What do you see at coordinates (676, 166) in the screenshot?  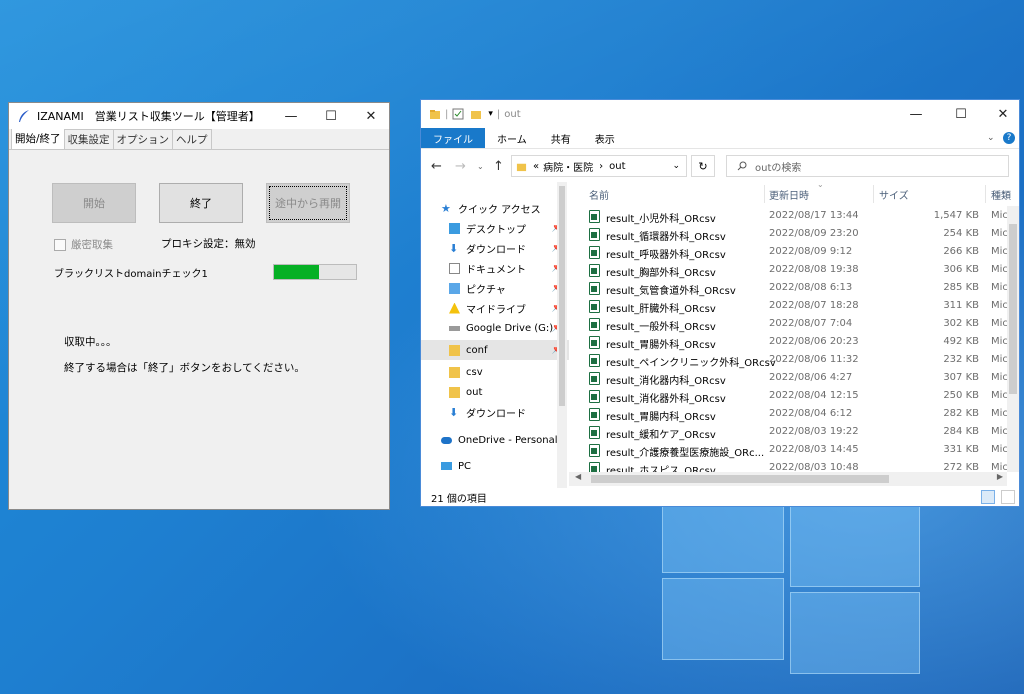 I see `address-dropdown-icon: ⌄` at bounding box center [676, 166].